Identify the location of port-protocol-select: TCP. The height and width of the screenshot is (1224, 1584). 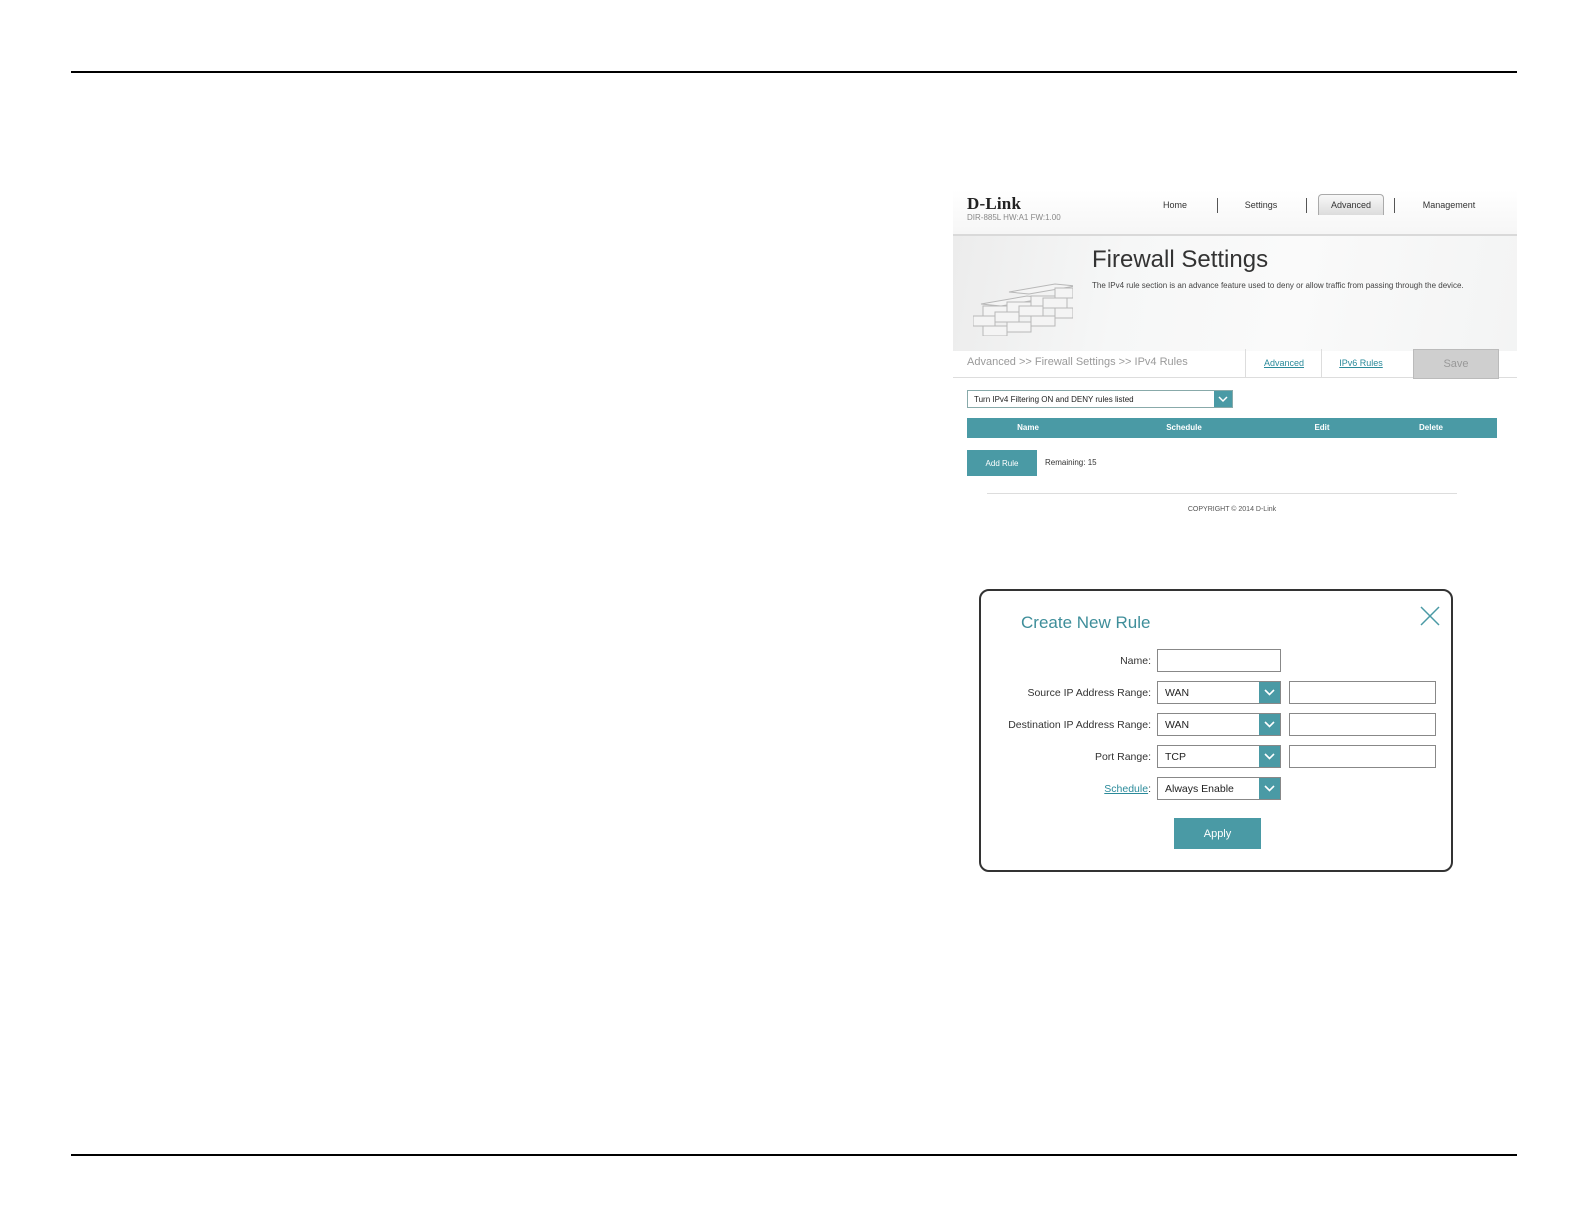
(1219, 756).